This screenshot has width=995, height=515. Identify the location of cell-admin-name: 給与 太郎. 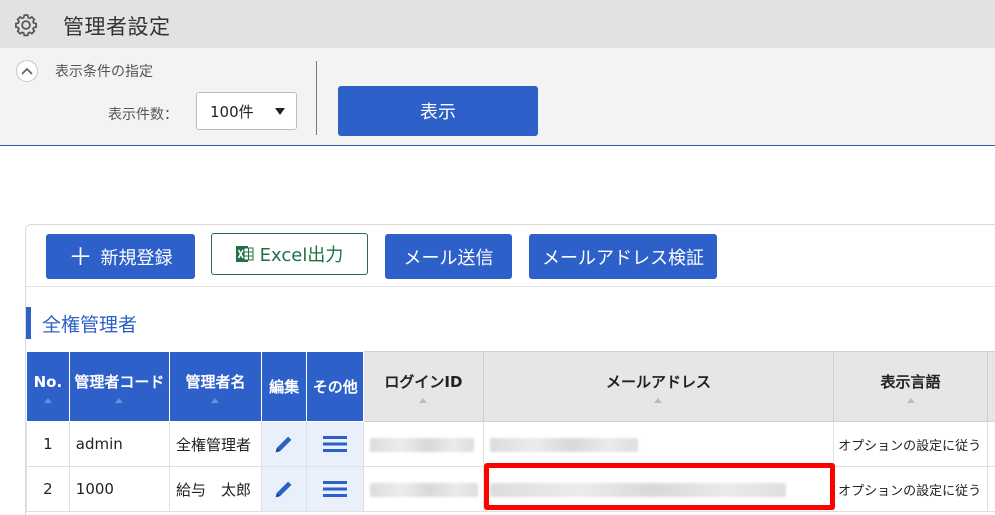
(215, 489).